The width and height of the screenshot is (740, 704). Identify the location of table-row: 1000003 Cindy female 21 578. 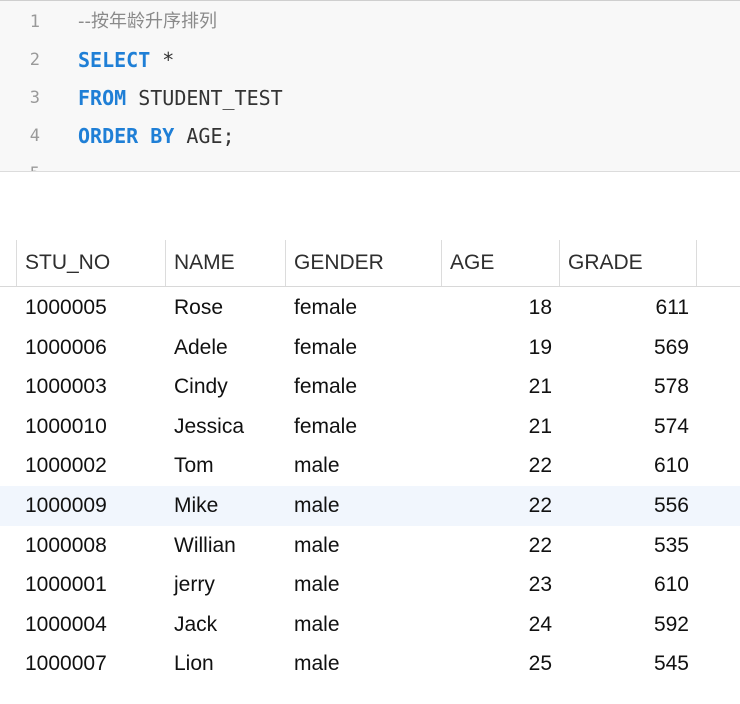
(370, 387).